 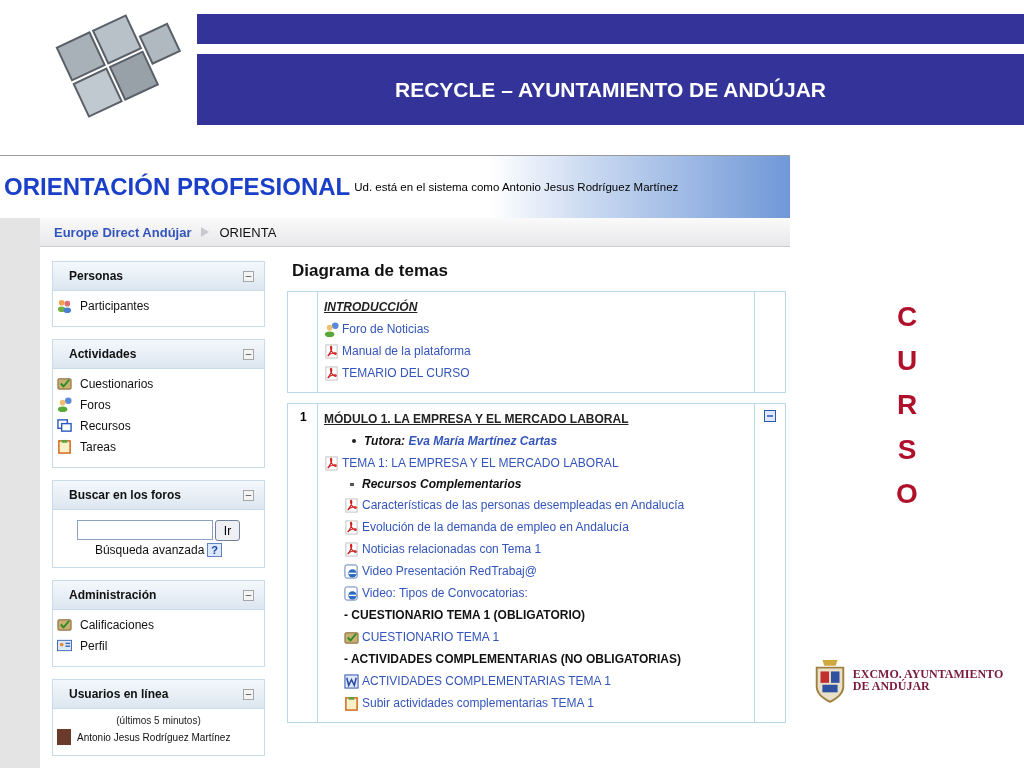 What do you see at coordinates (177, 187) in the screenshot?
I see `site-title: ORIENTACIÓN PROFESIONAL` at bounding box center [177, 187].